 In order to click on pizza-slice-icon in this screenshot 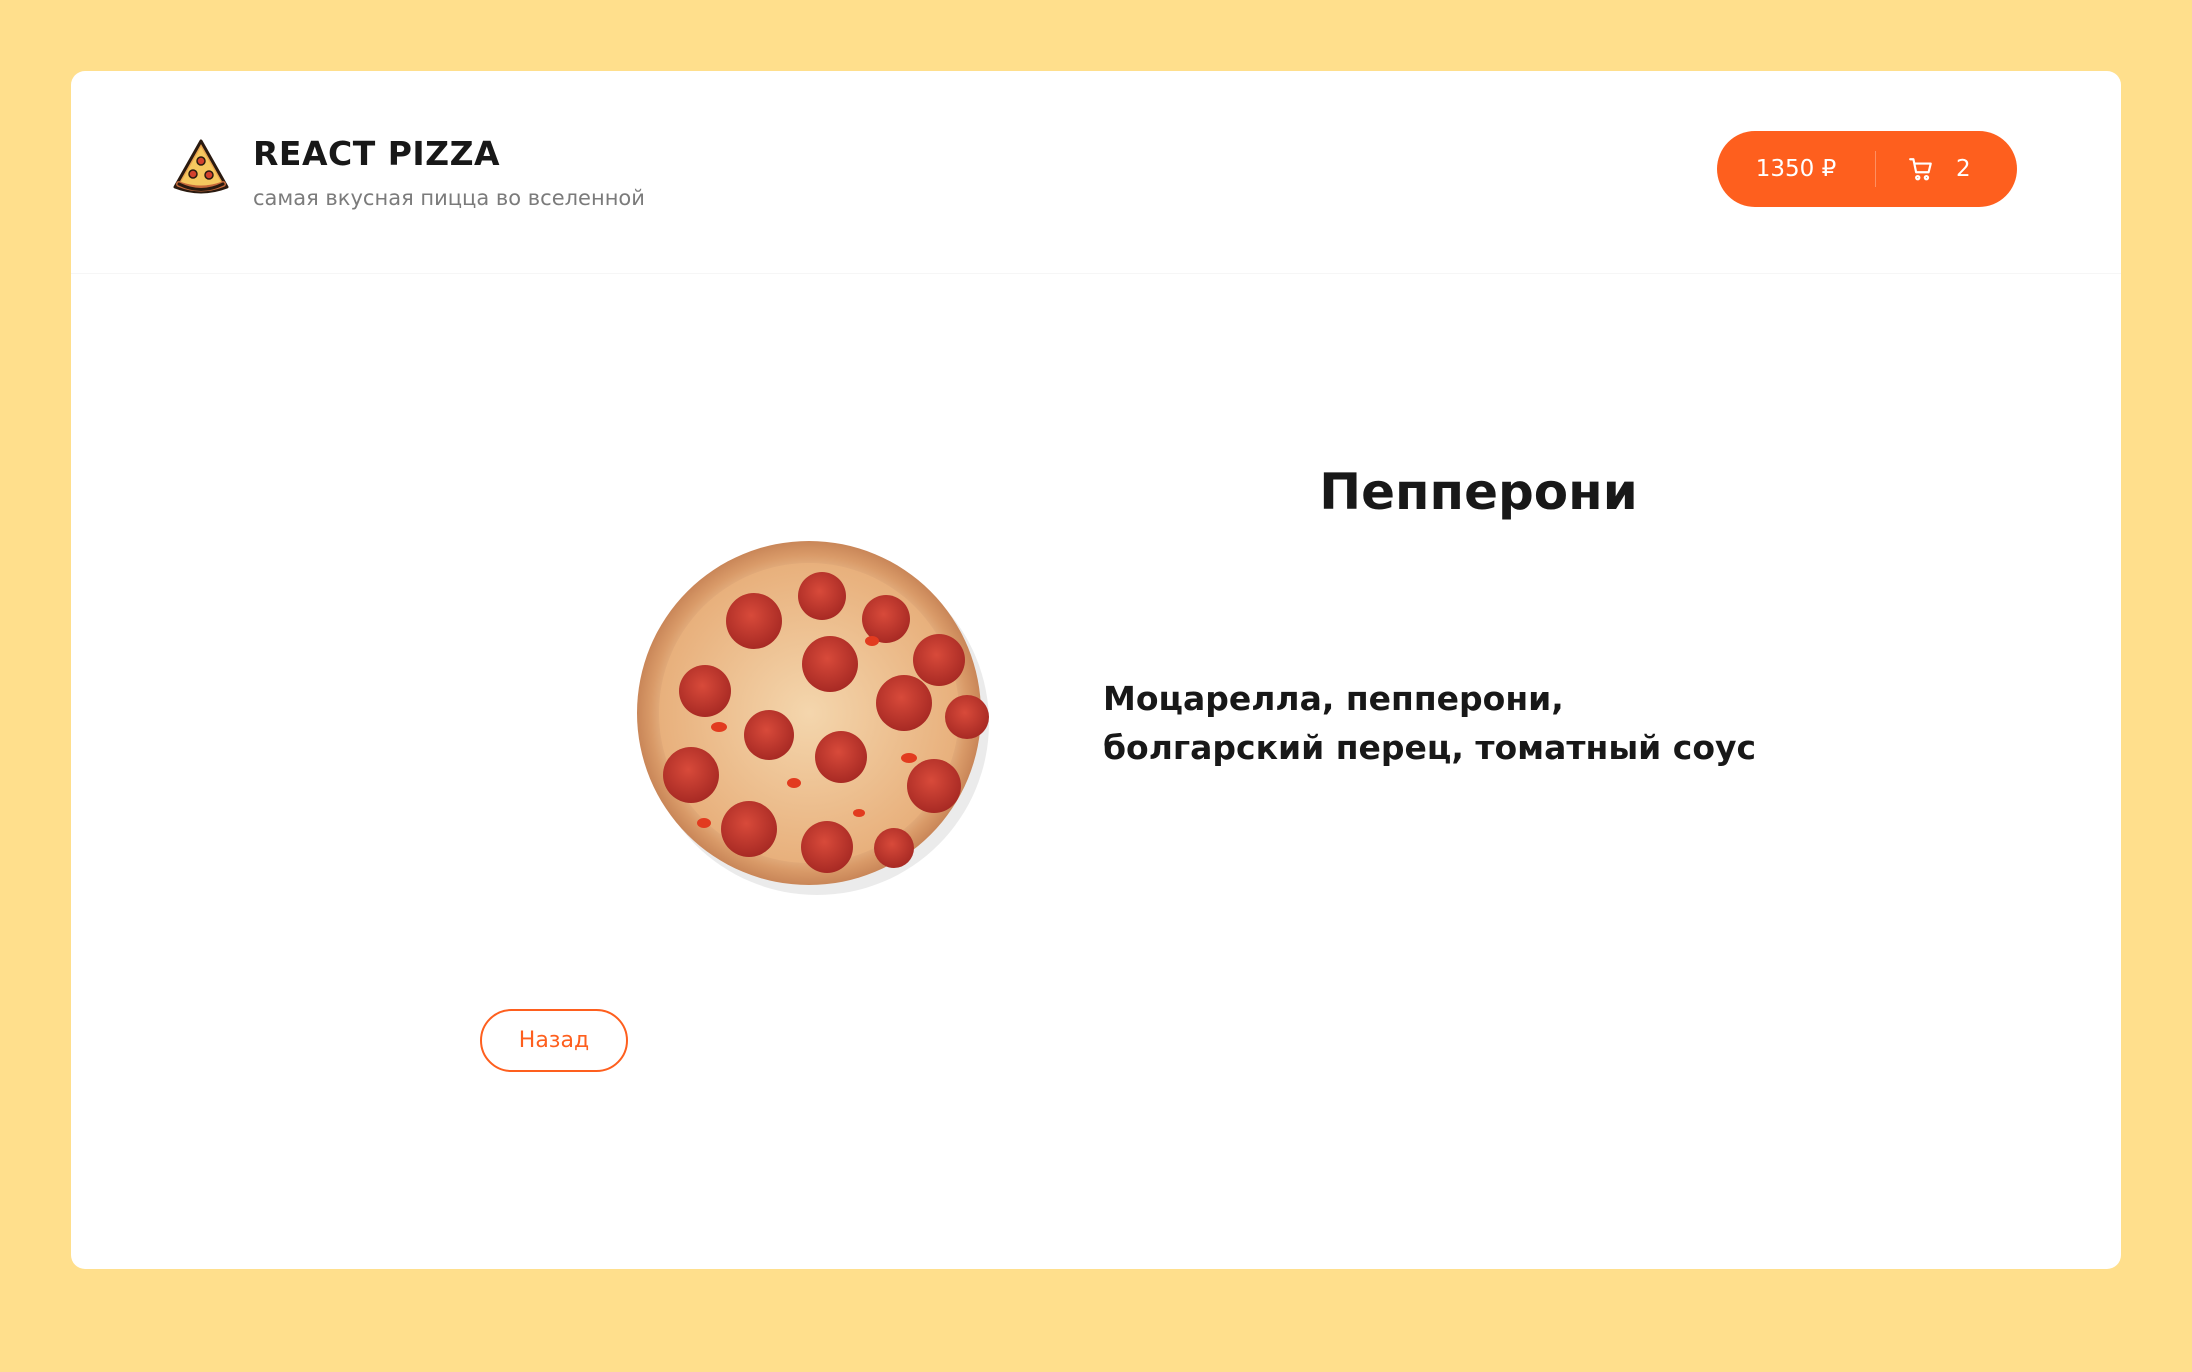, I will do `click(201, 166)`.